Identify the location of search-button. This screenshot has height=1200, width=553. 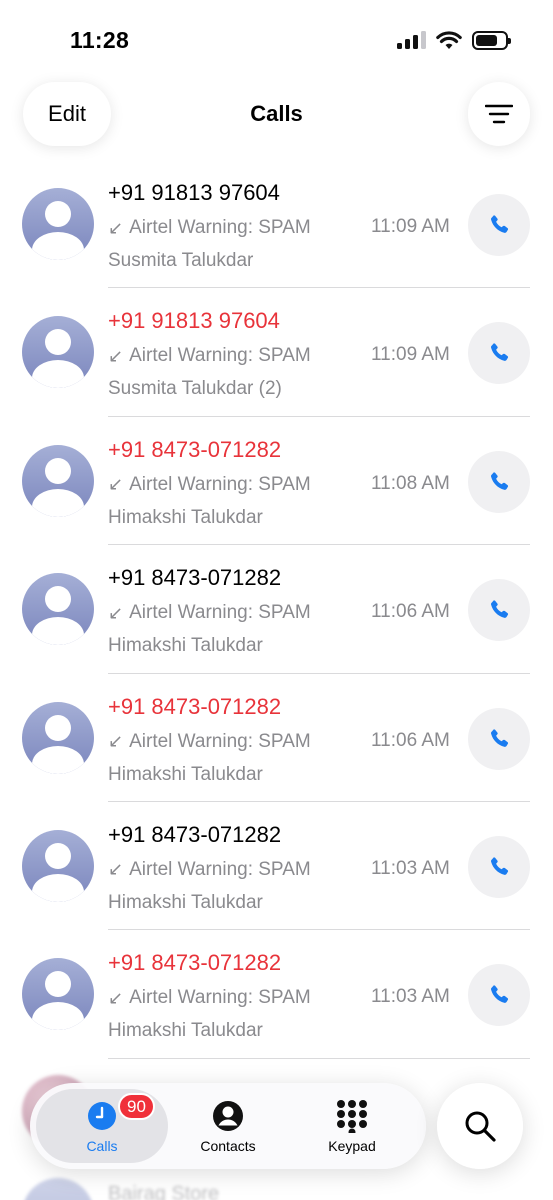
(480, 1126).